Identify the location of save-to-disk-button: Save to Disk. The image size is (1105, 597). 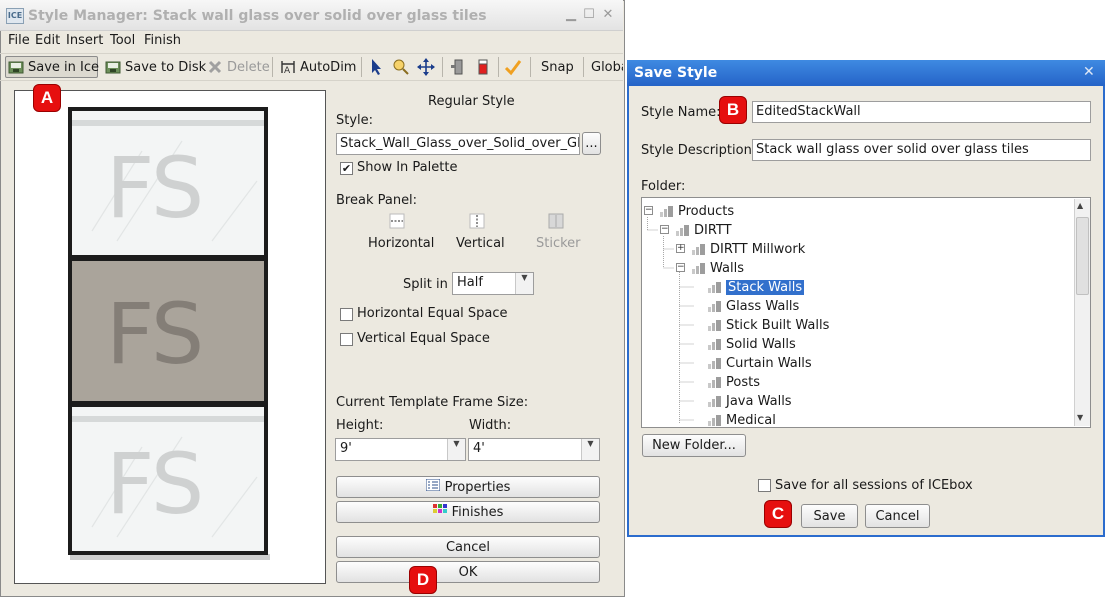
(155, 67).